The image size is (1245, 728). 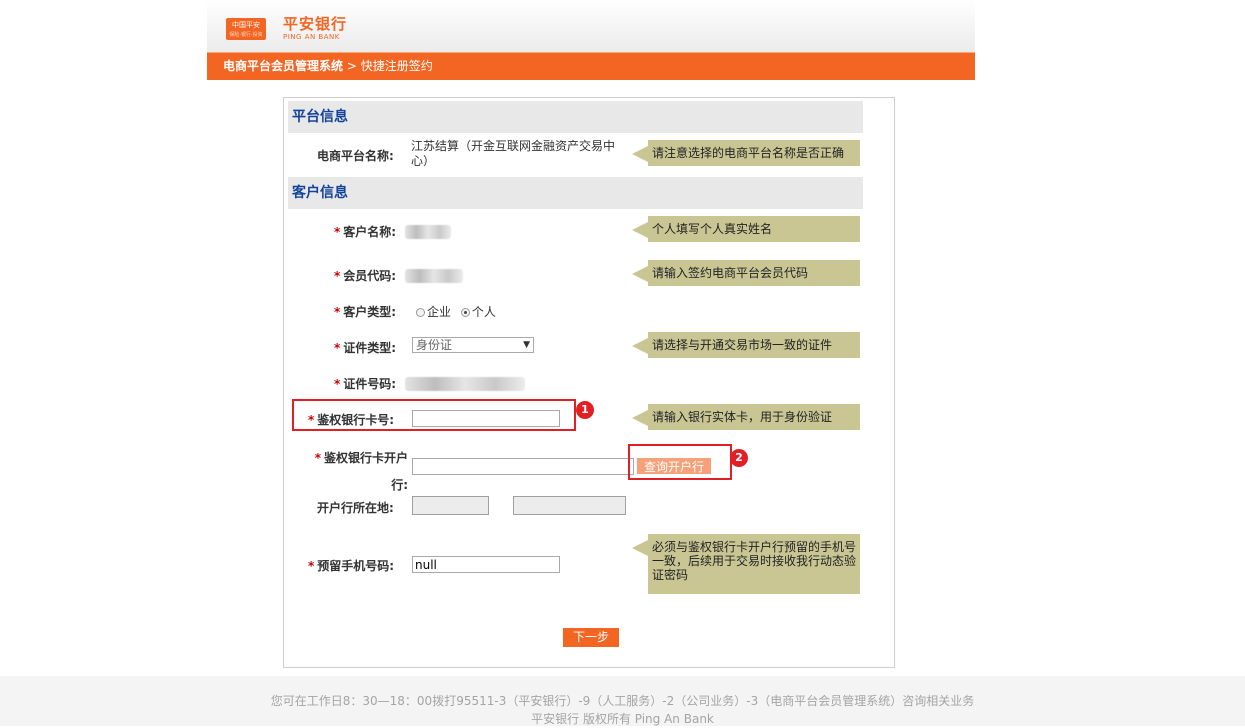 I want to click on radio-personal-label: 个人, so click(x=483, y=312).